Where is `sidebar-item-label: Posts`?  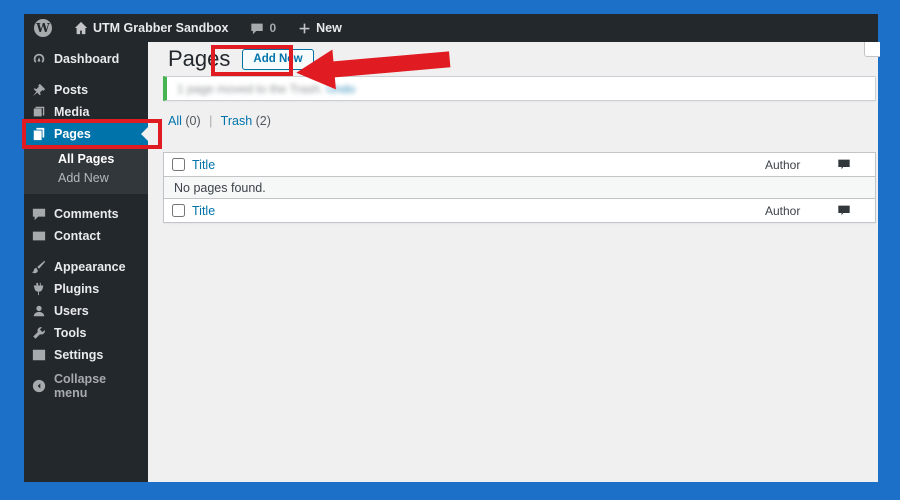
sidebar-item-label: Posts is located at coordinates (71, 90).